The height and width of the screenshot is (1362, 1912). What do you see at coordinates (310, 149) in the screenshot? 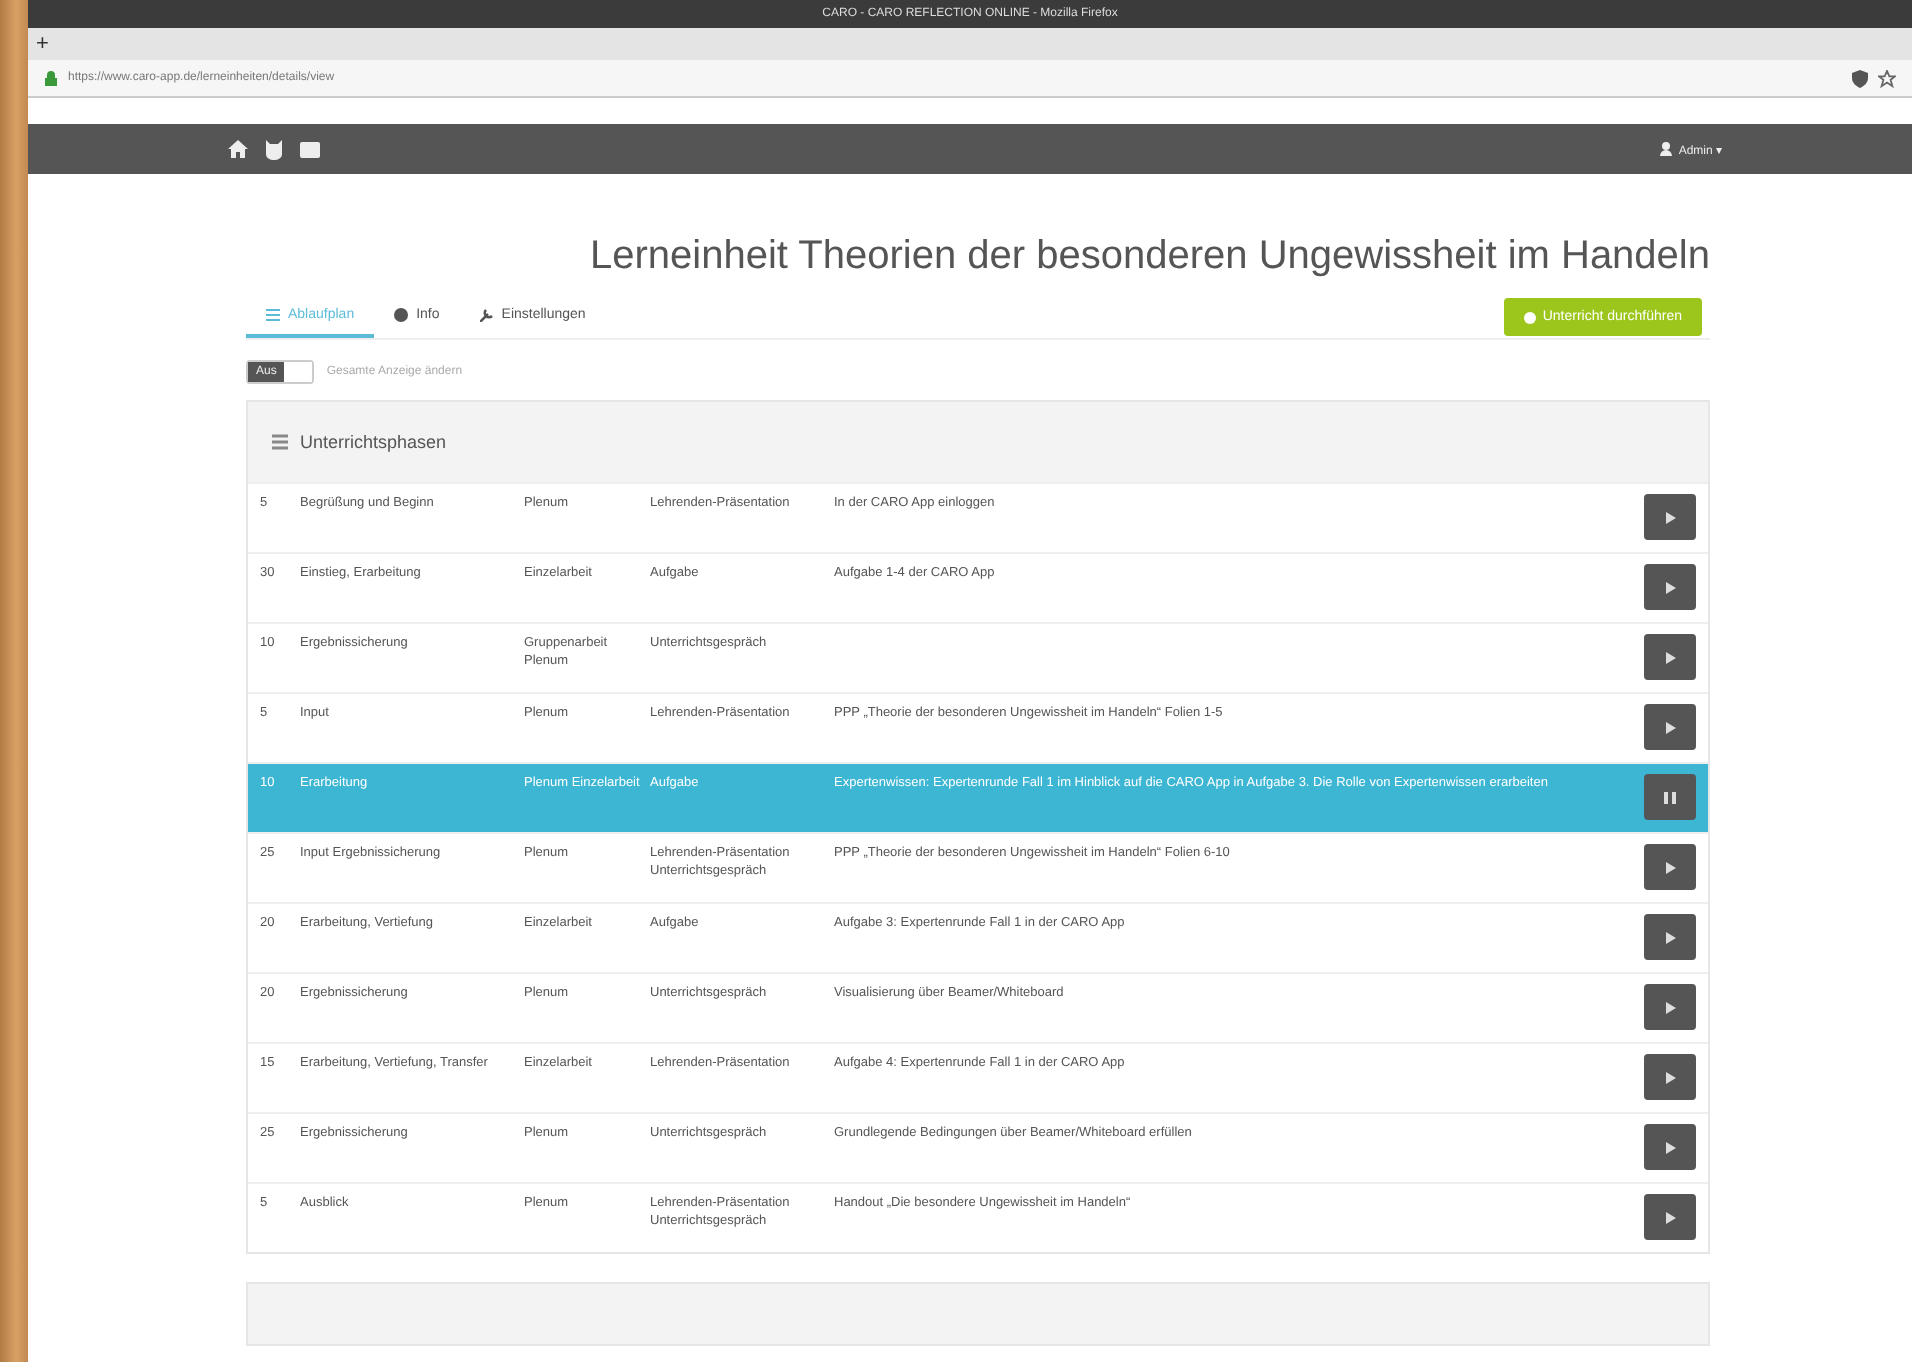
I see `mail-icon` at bounding box center [310, 149].